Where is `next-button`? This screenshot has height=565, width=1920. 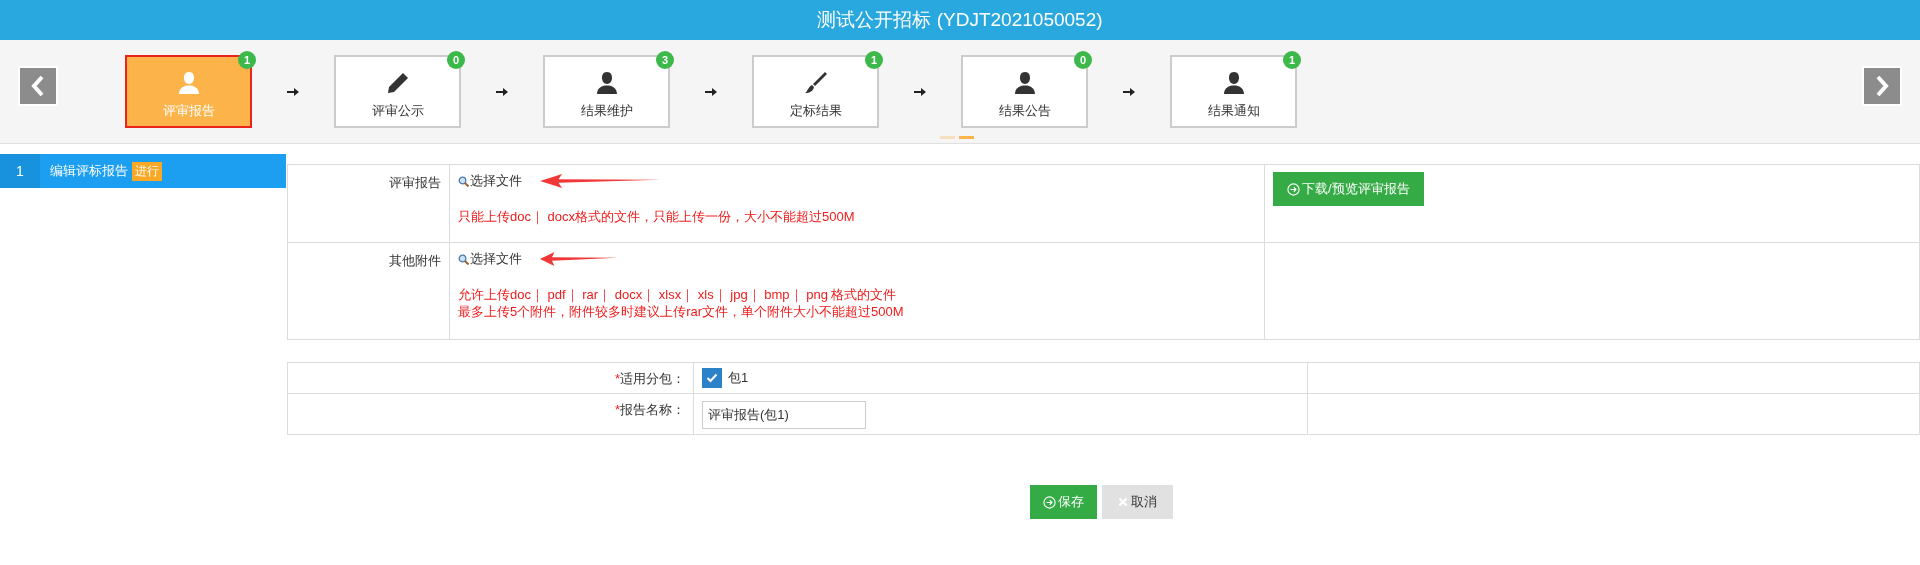 next-button is located at coordinates (1882, 86).